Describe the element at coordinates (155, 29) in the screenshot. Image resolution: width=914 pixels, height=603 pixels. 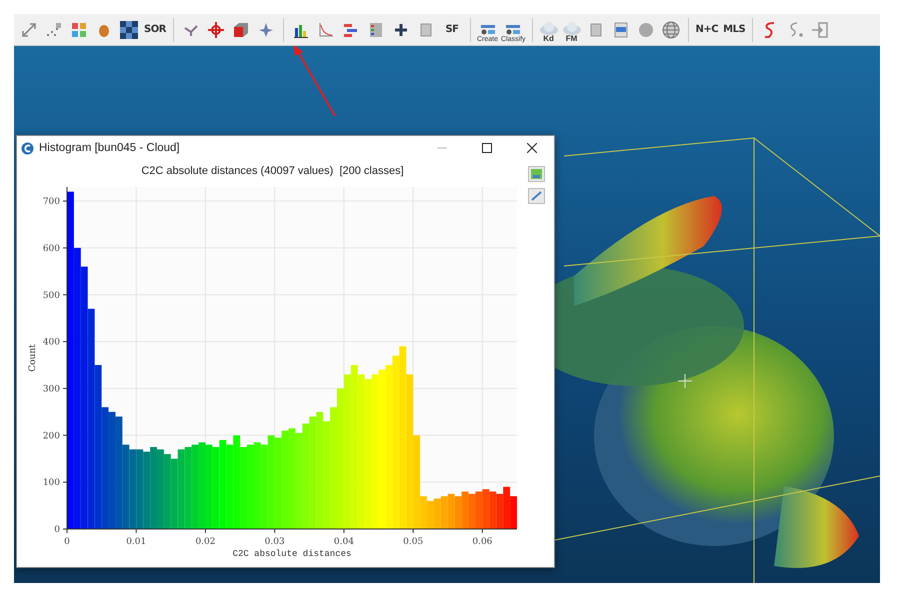
I see `toolbar-button: SOR` at that location.